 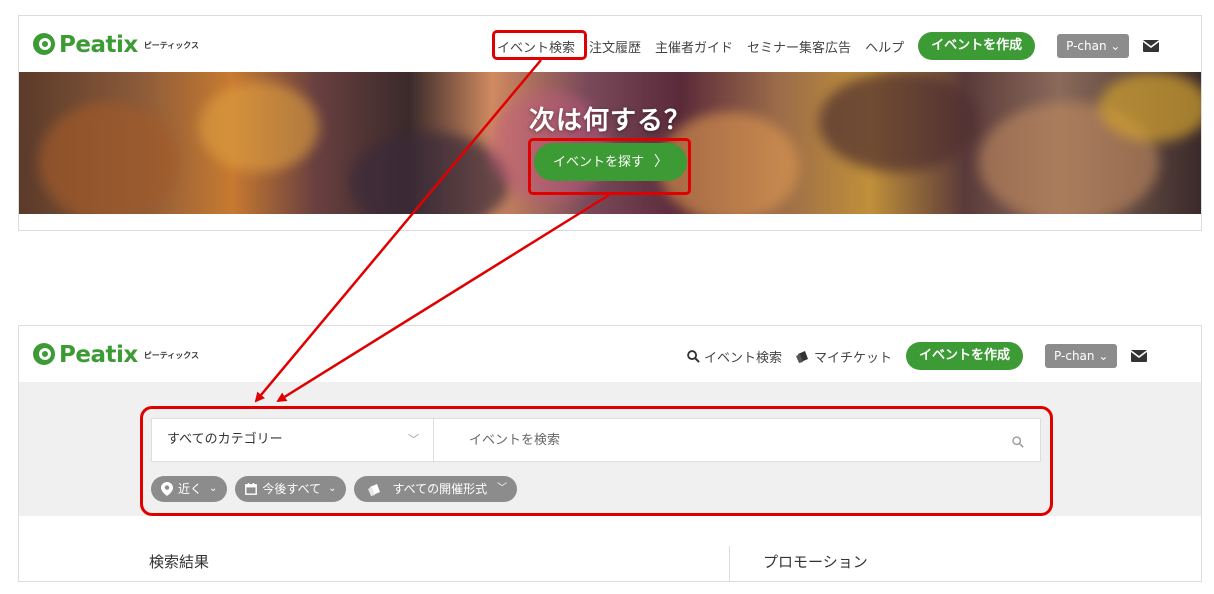 I want to click on ticket-icon, so click(x=803, y=358).